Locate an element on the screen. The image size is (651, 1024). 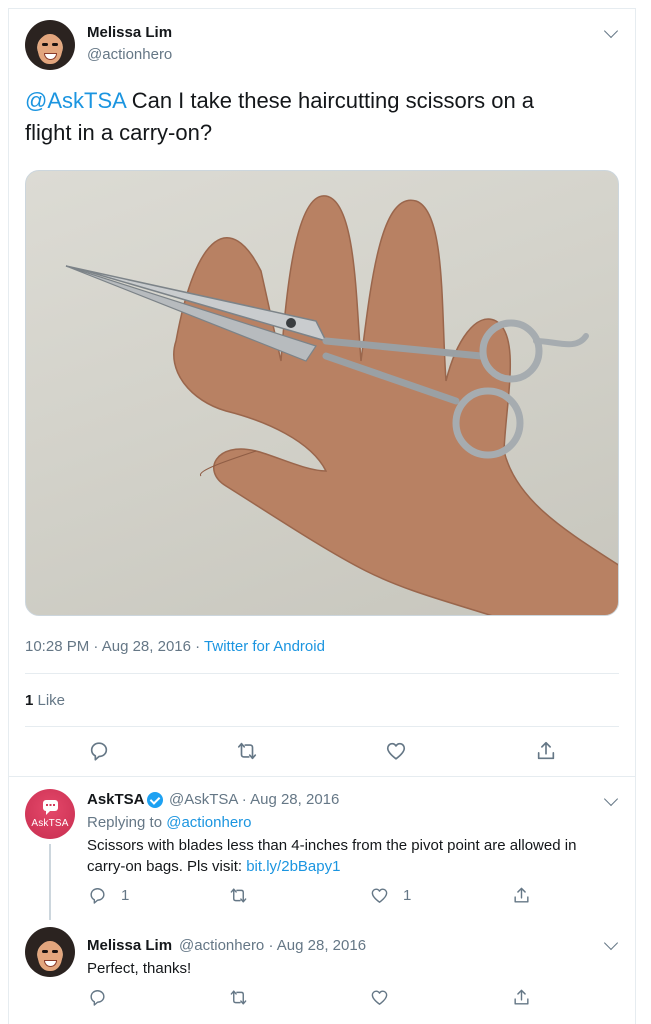
replying-to-label: Replying to is located at coordinates (127, 822).